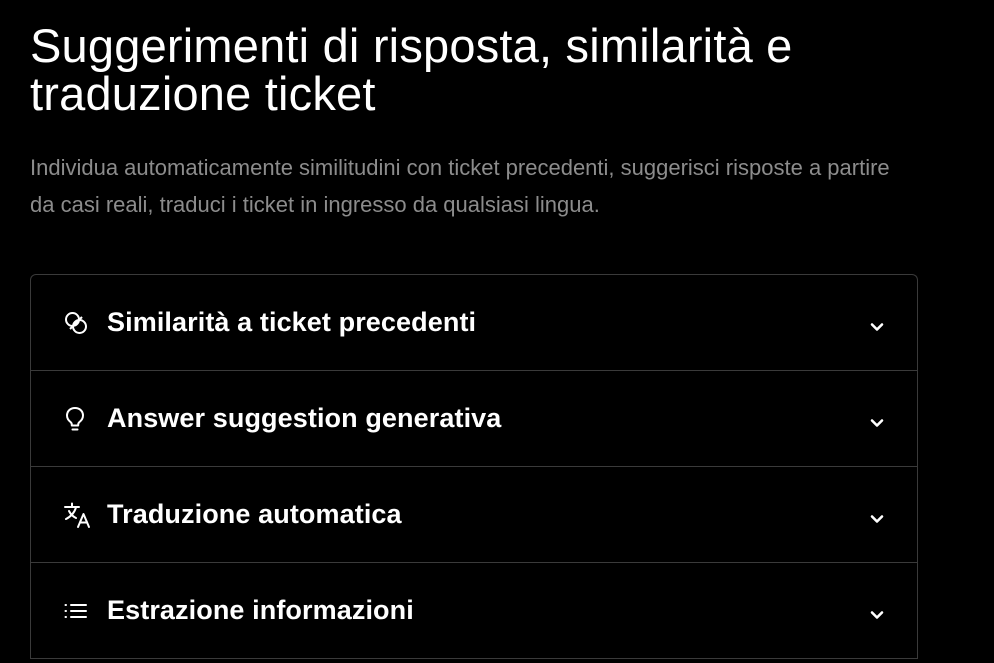 The image size is (994, 663). Describe the element at coordinates (78, 515) in the screenshot. I see `translate-icon` at that location.